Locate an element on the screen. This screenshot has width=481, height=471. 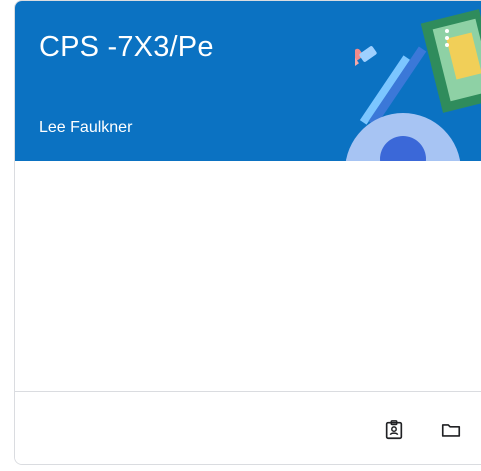
folder-icon is located at coordinates (451, 430).